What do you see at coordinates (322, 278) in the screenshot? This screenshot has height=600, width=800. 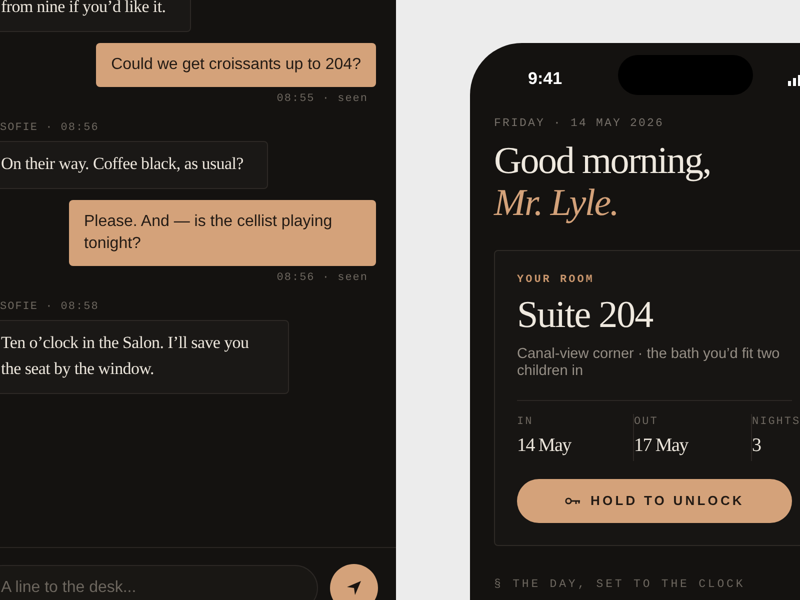 I see `message-meta: 08:56 · seen` at bounding box center [322, 278].